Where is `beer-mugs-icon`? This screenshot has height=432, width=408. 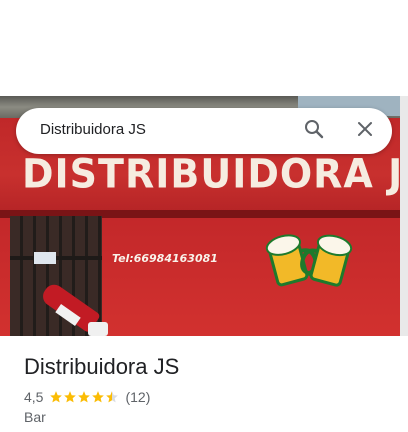 beer-mugs-icon is located at coordinates (310, 260).